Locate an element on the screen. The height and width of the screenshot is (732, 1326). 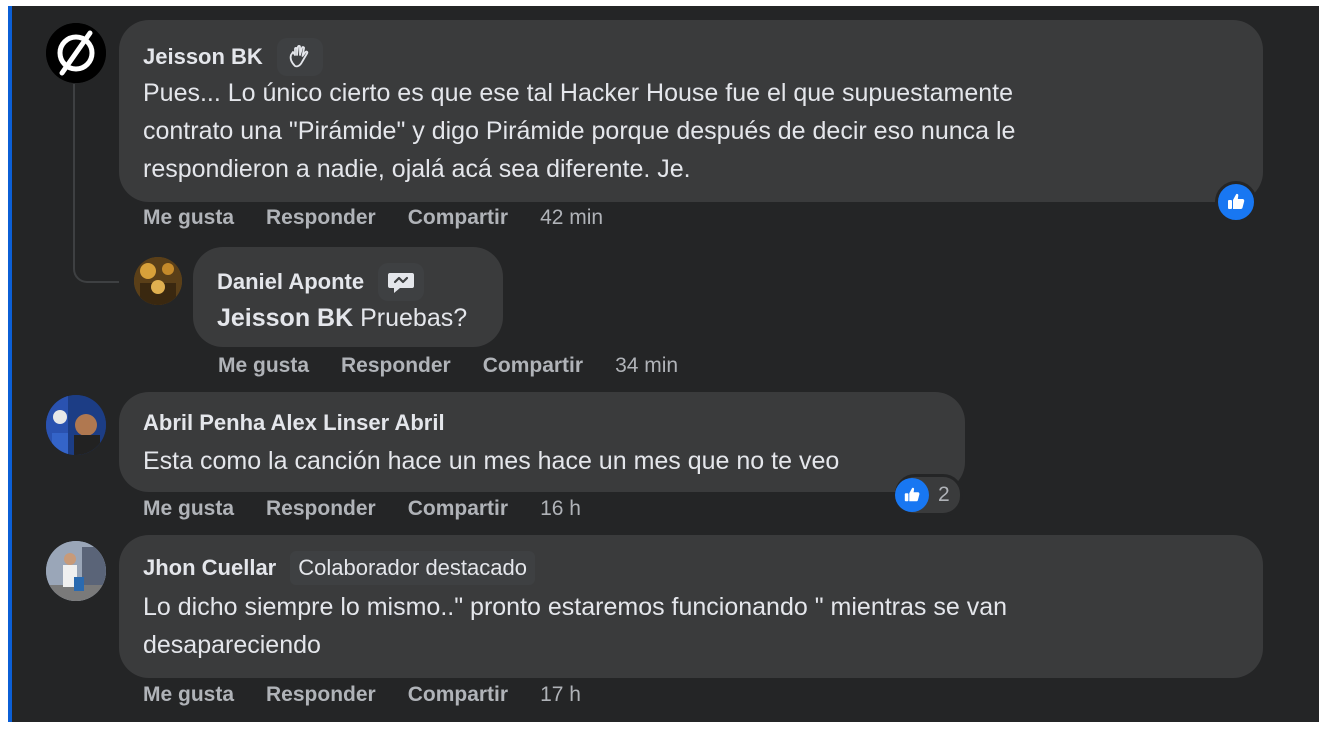
top-contributor-badge: Colaborador destacado is located at coordinates (412, 568).